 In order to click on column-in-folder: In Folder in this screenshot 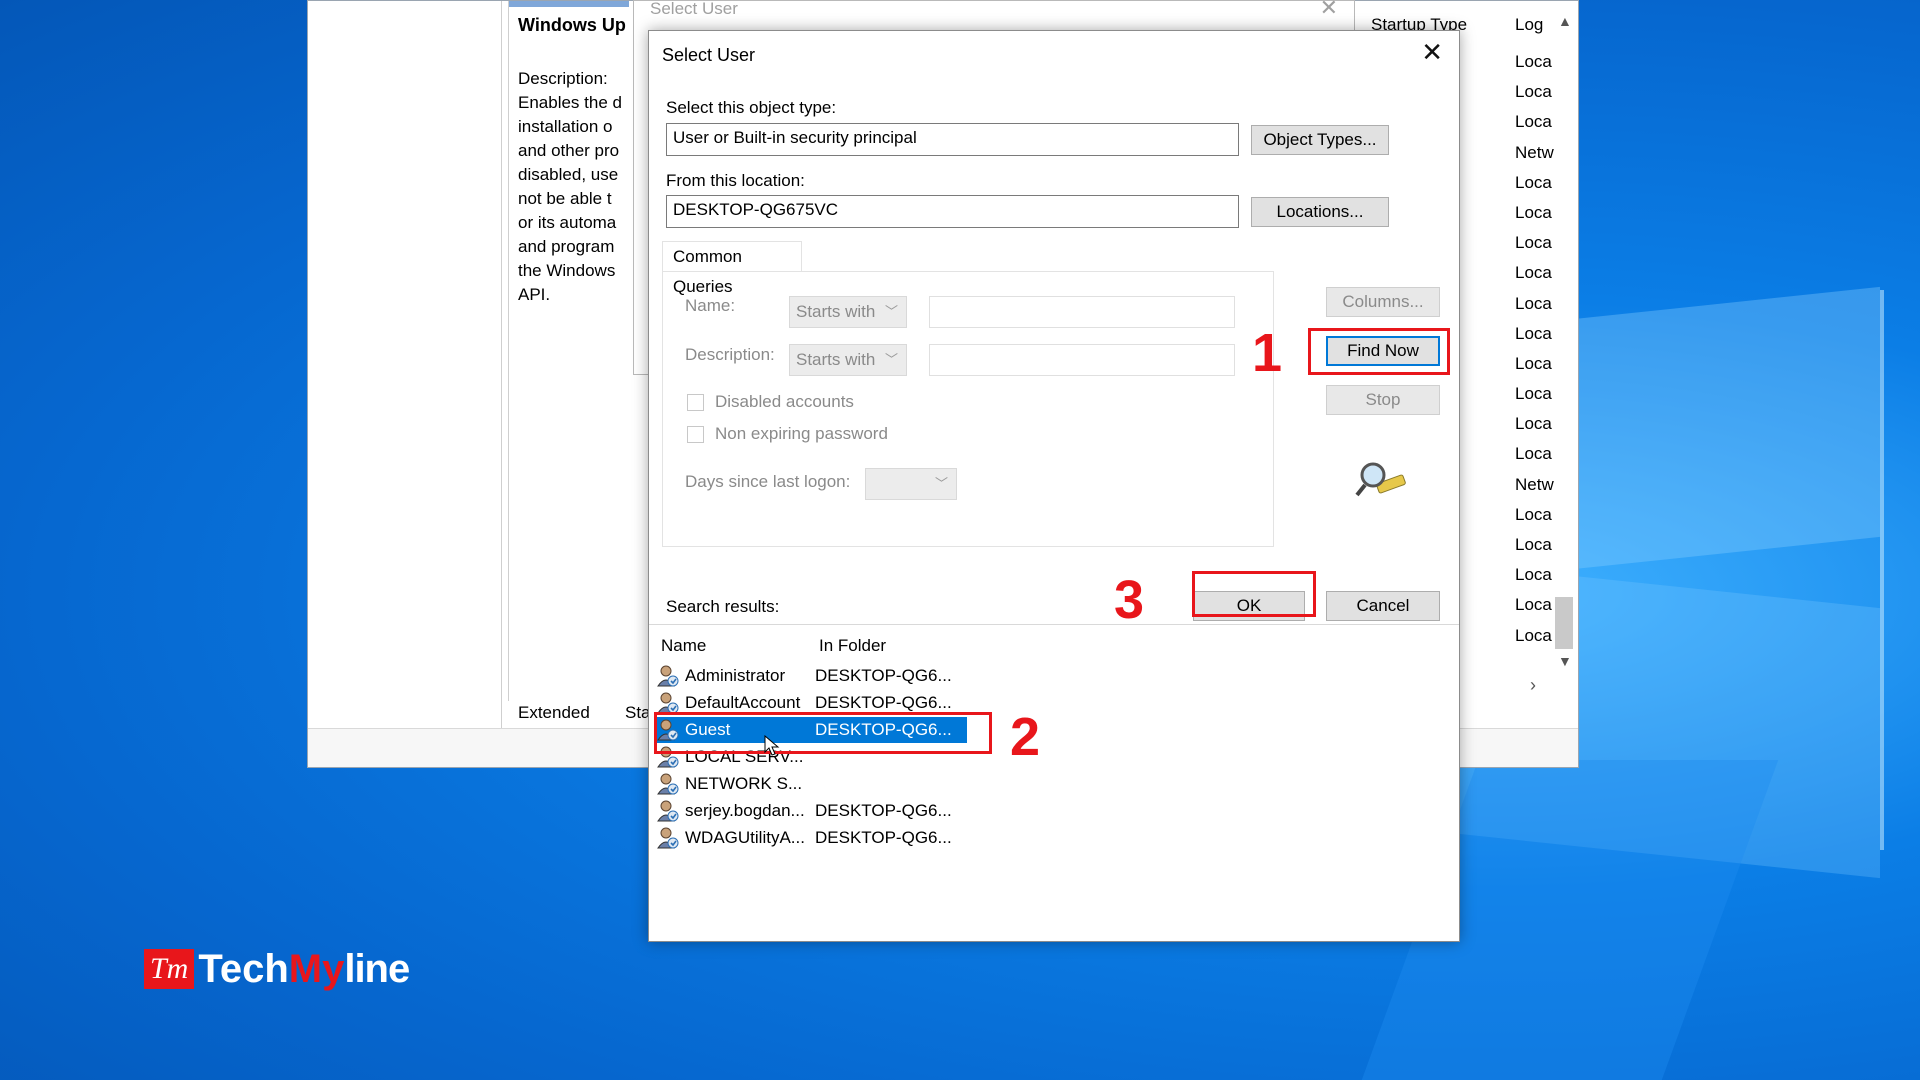, I will do `click(852, 646)`.